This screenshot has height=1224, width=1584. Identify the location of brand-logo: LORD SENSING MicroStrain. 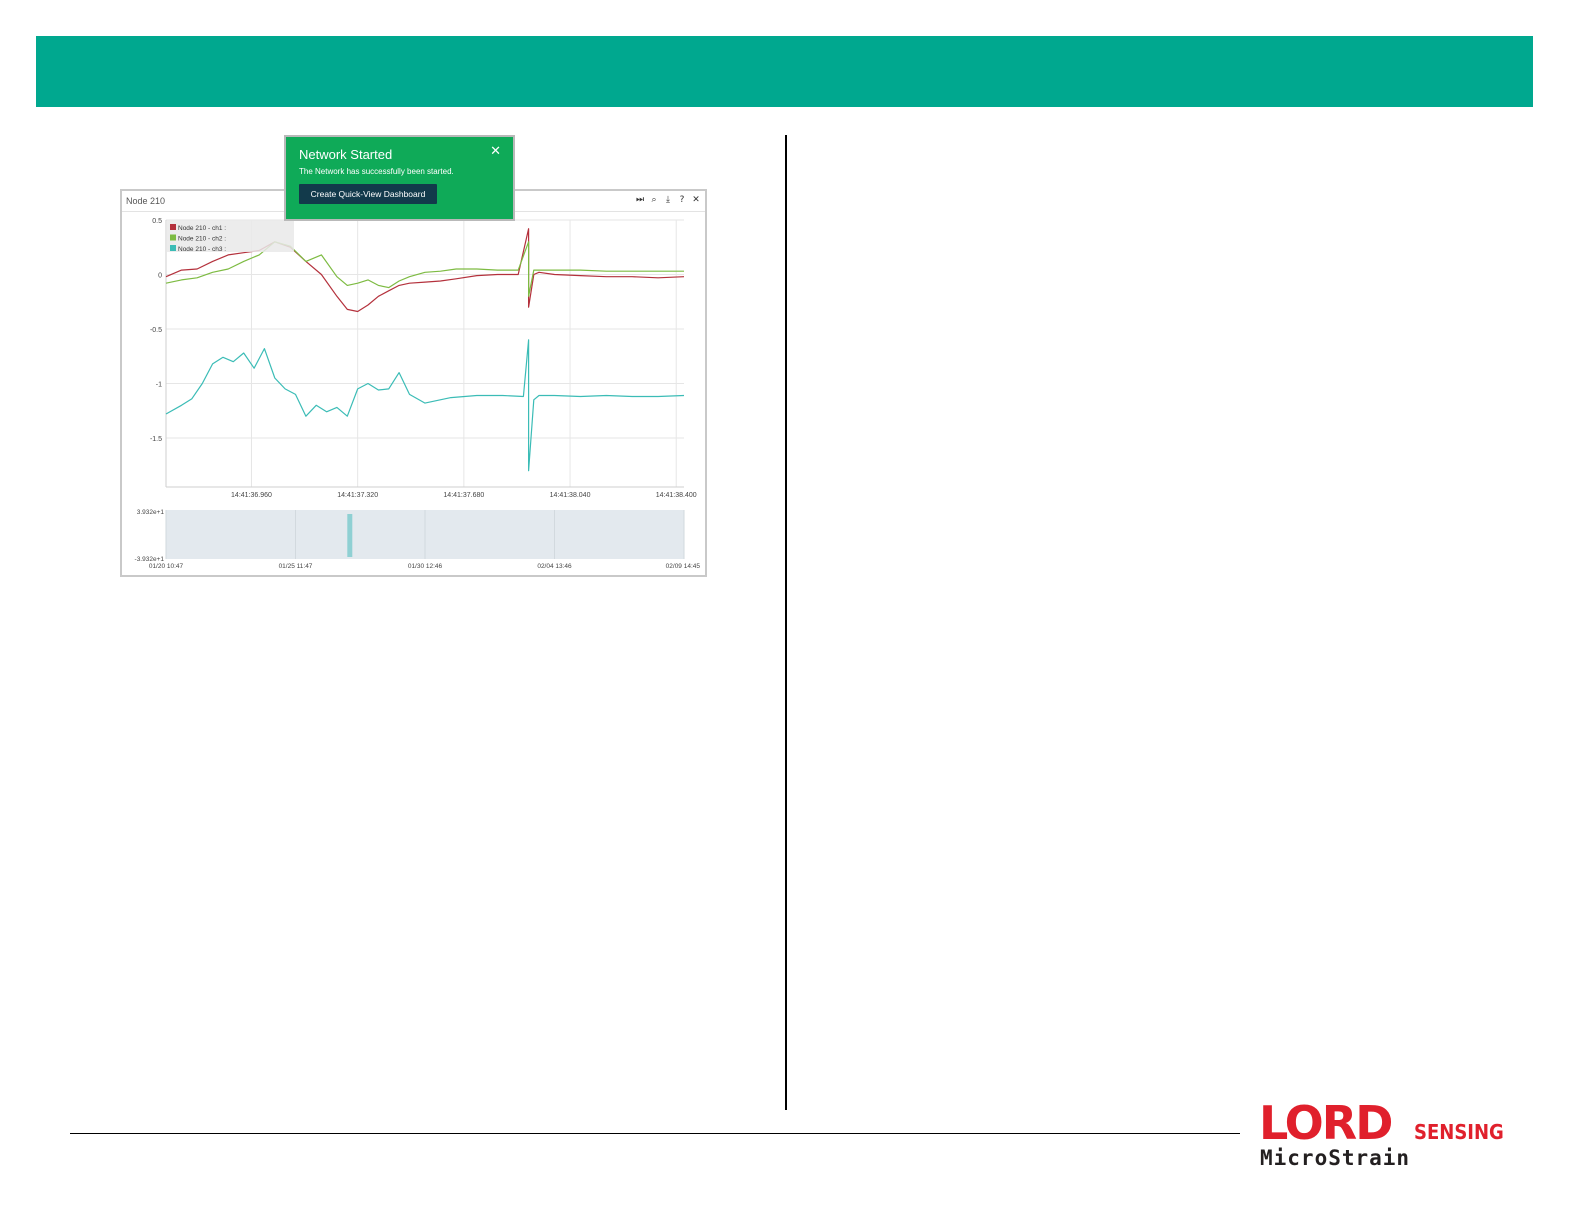
(1384, 1135).